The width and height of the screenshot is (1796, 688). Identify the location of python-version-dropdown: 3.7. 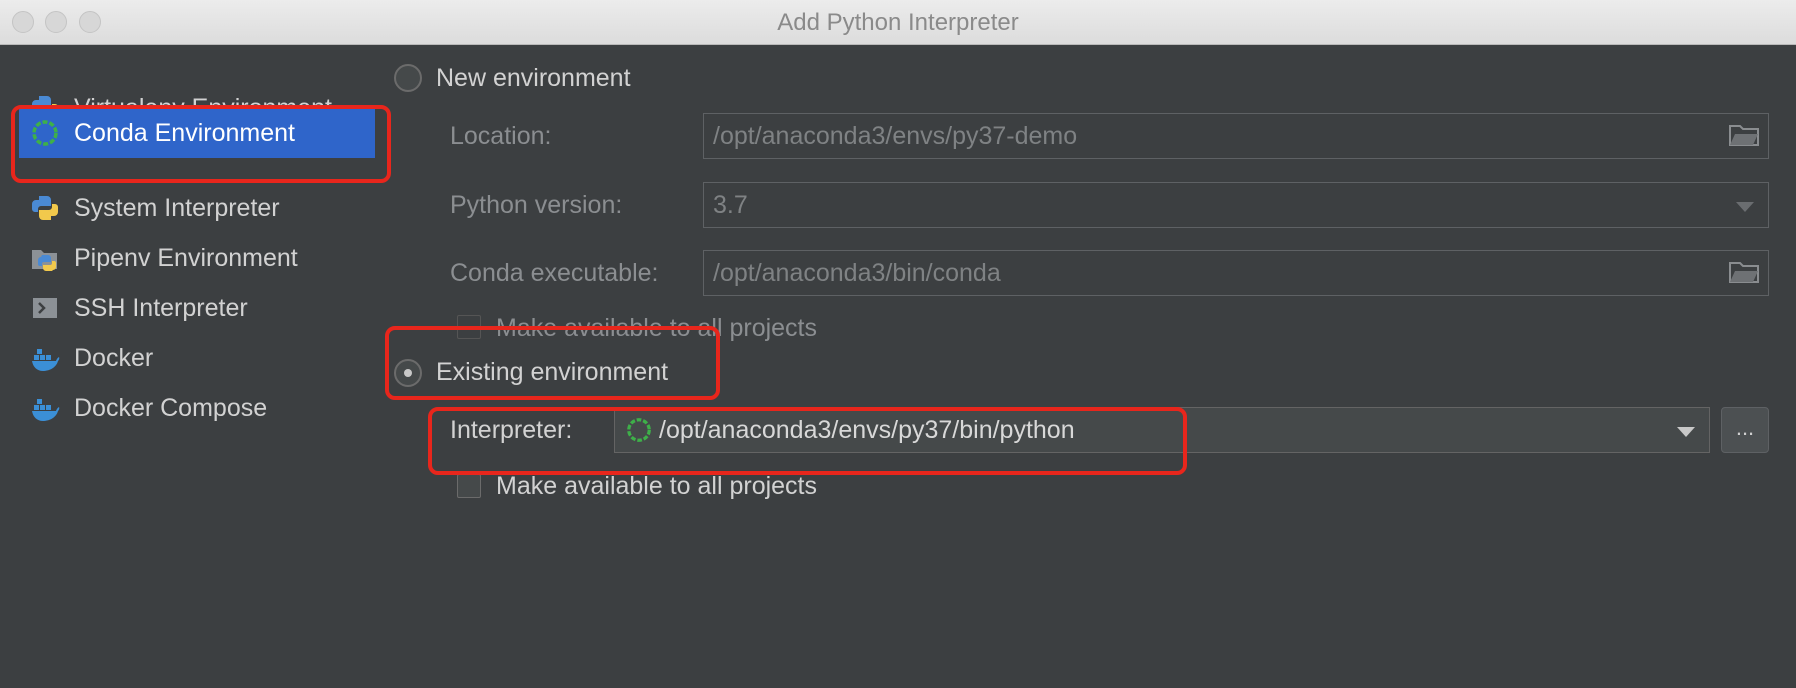
(1236, 205).